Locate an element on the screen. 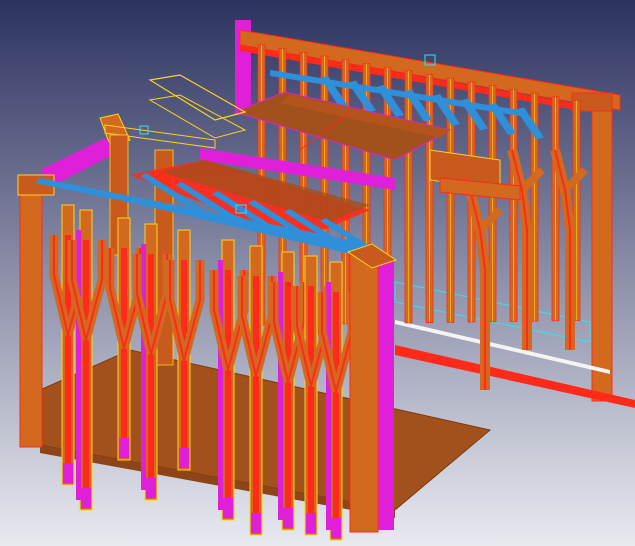 The height and width of the screenshot is (546, 635). front-right-frame is located at coordinates (372, 388).